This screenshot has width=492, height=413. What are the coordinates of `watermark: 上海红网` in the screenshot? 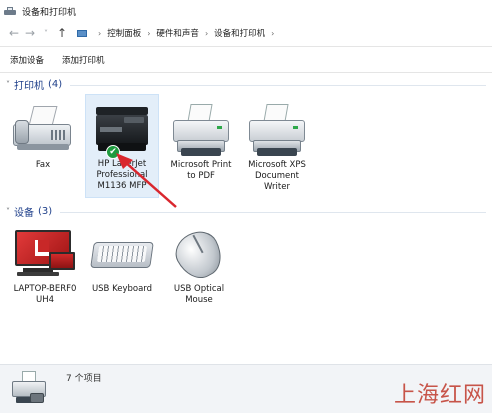 It's located at (439, 395).